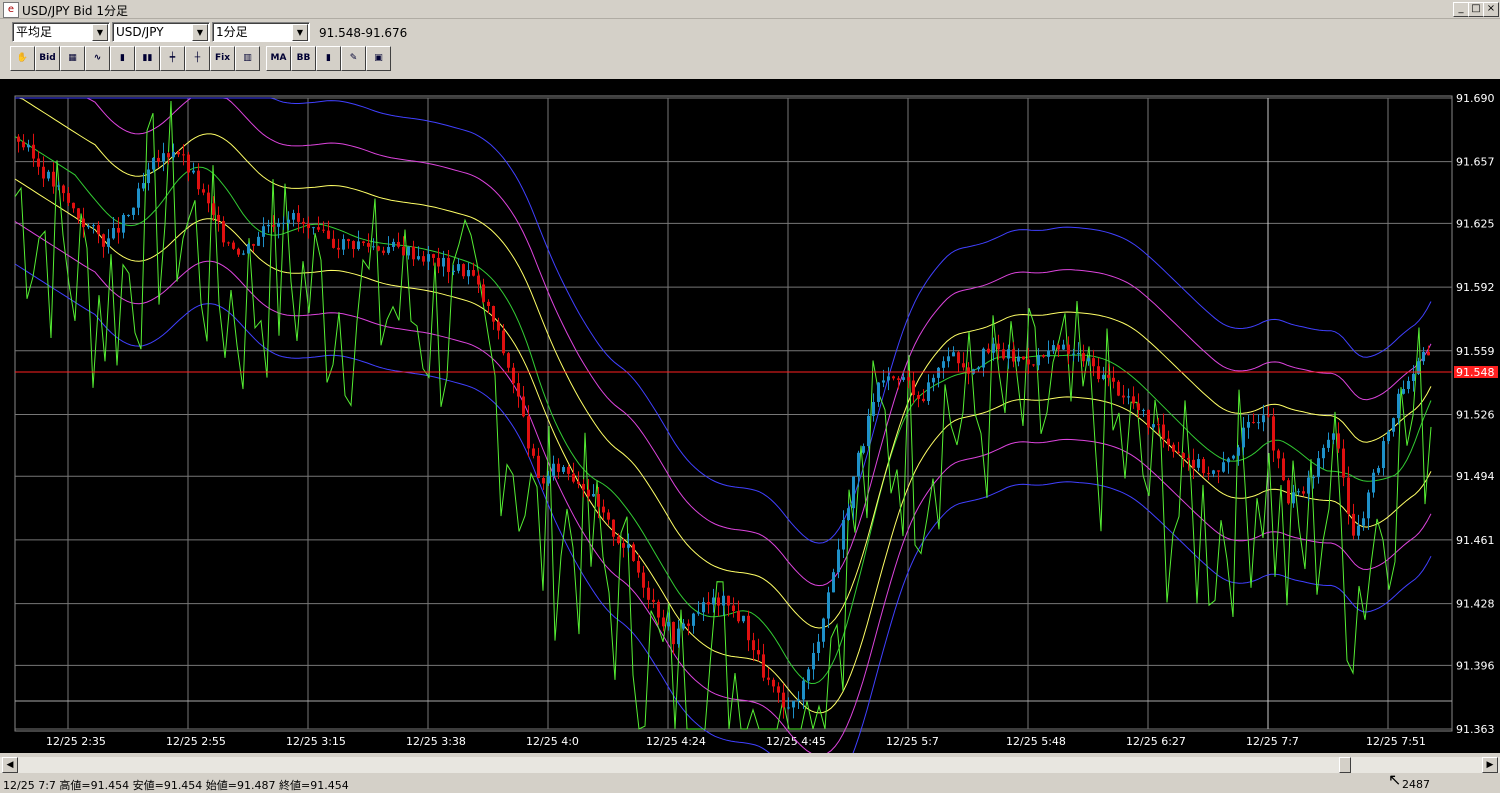 The width and height of the screenshot is (1500, 793). I want to click on pen-icon: ✎, so click(353, 58).